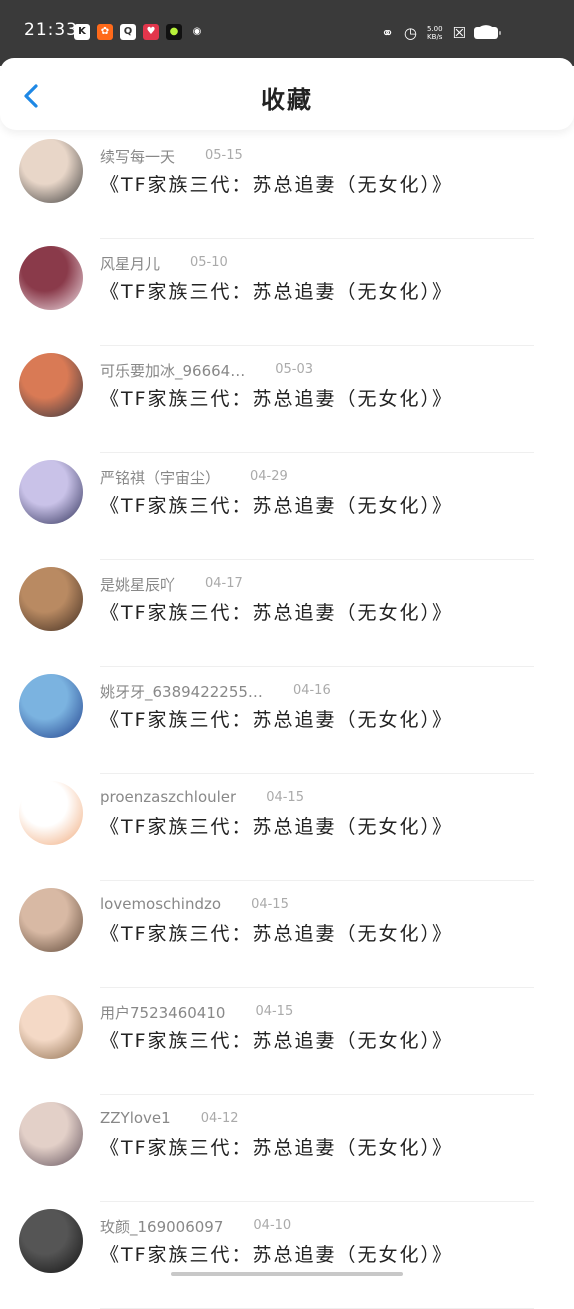 The width and height of the screenshot is (574, 1309). Describe the element at coordinates (105, 32) in the screenshot. I see `orange-app-icon: ✿` at that location.